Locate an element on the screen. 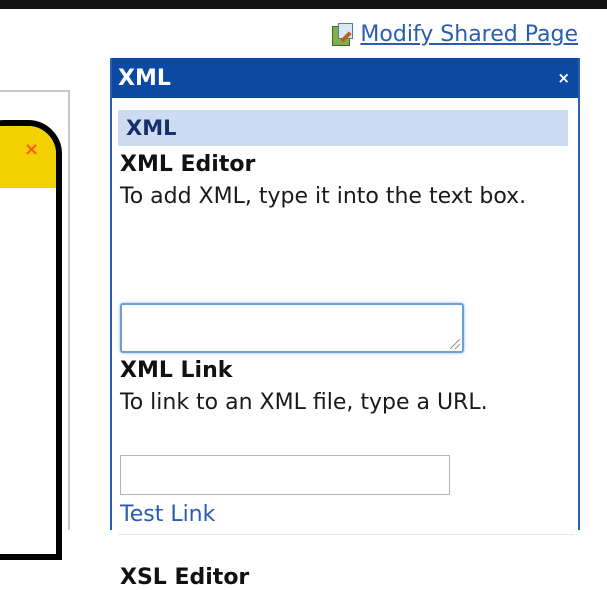  edit-page-icon is located at coordinates (342, 34).